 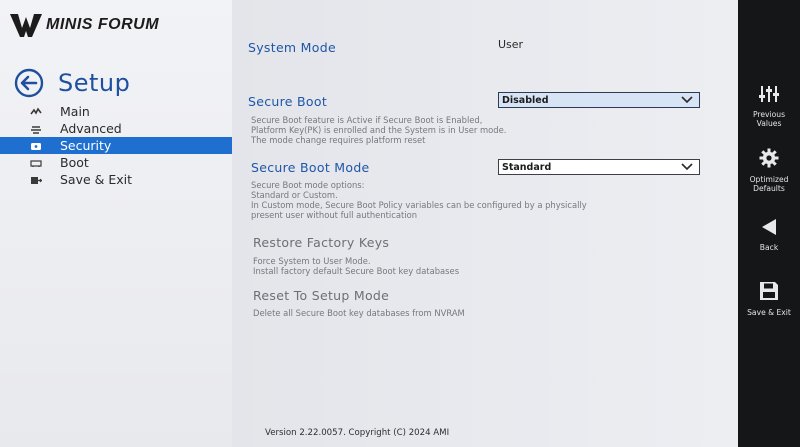 I want to click on optimized-defaults-label-1: Optimized, so click(x=769, y=179).